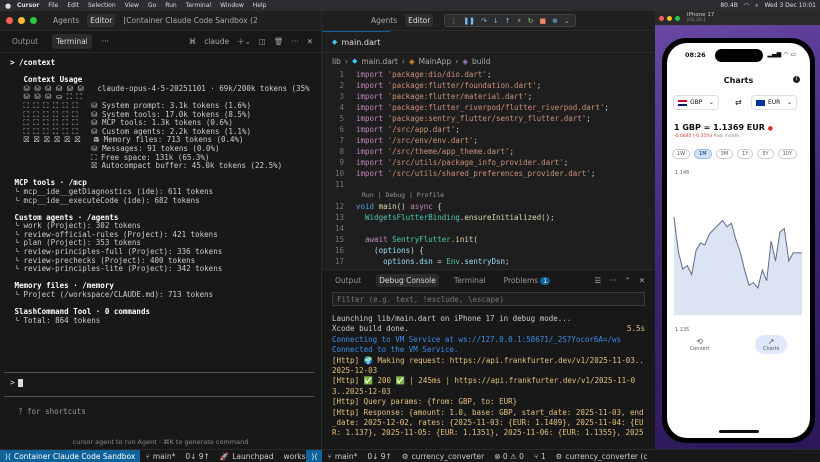 This screenshot has height=462, width=820. What do you see at coordinates (790, 5) in the screenshot?
I see `clock: Wed 3 Dec 10:01` at bounding box center [790, 5].